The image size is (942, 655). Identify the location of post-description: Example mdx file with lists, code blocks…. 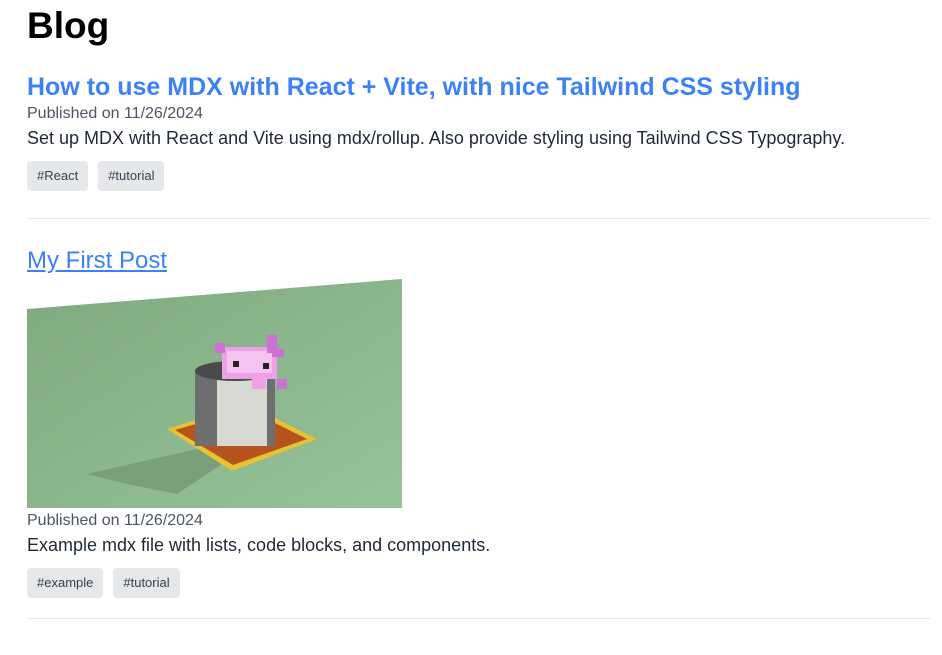
(259, 545).